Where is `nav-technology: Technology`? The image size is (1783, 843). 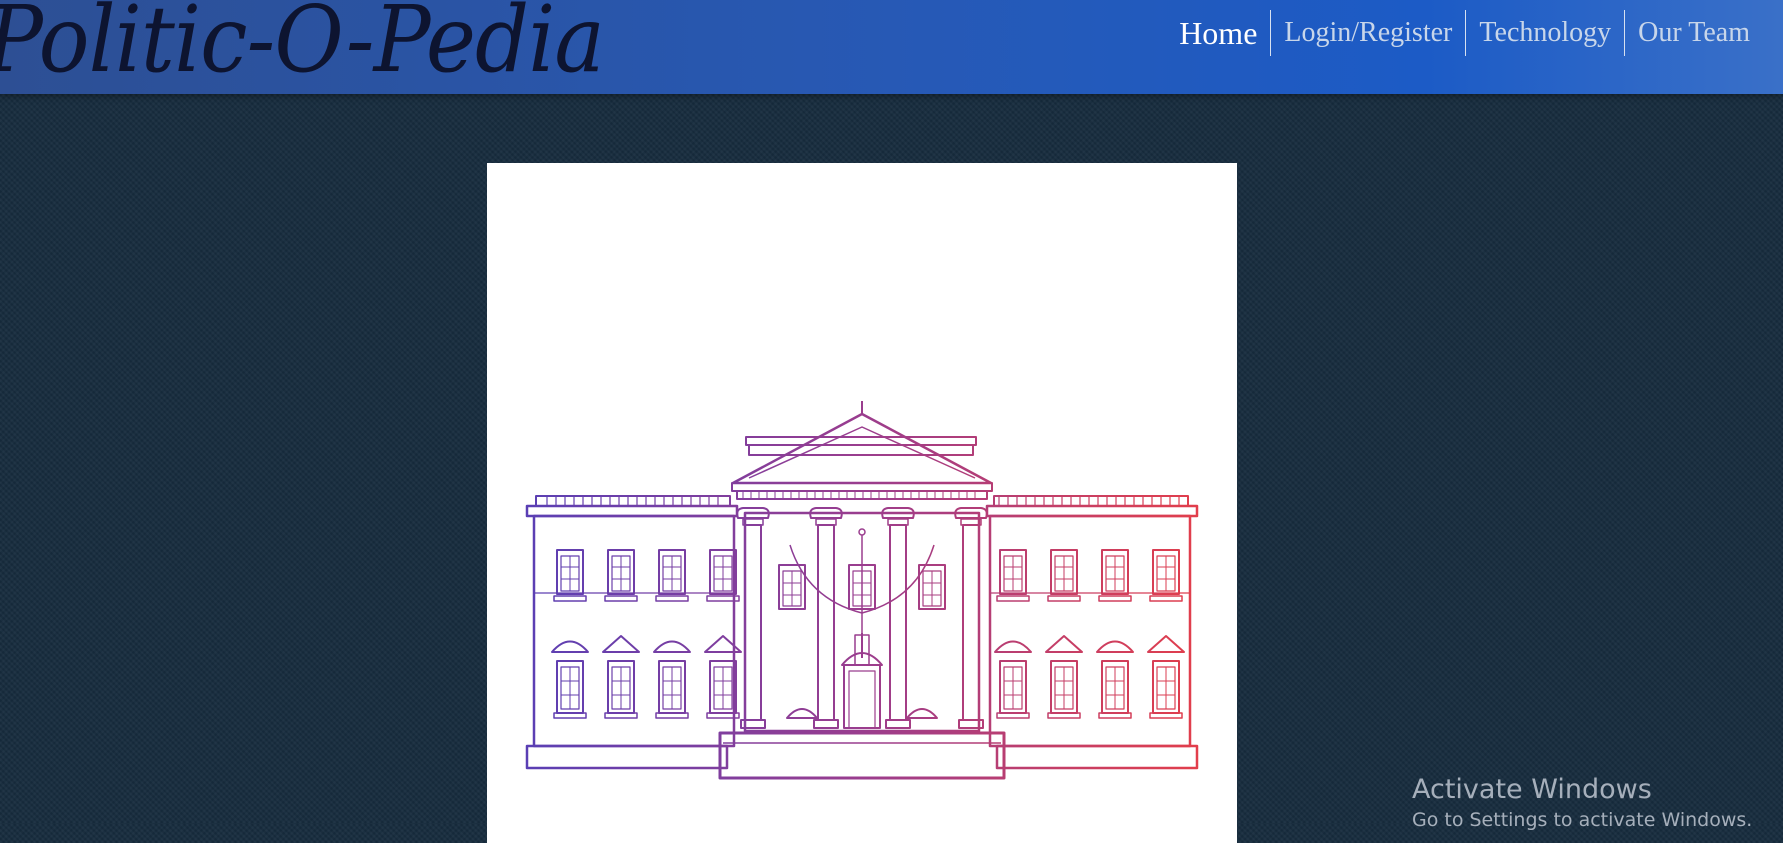
nav-technology: Technology is located at coordinates (1545, 33).